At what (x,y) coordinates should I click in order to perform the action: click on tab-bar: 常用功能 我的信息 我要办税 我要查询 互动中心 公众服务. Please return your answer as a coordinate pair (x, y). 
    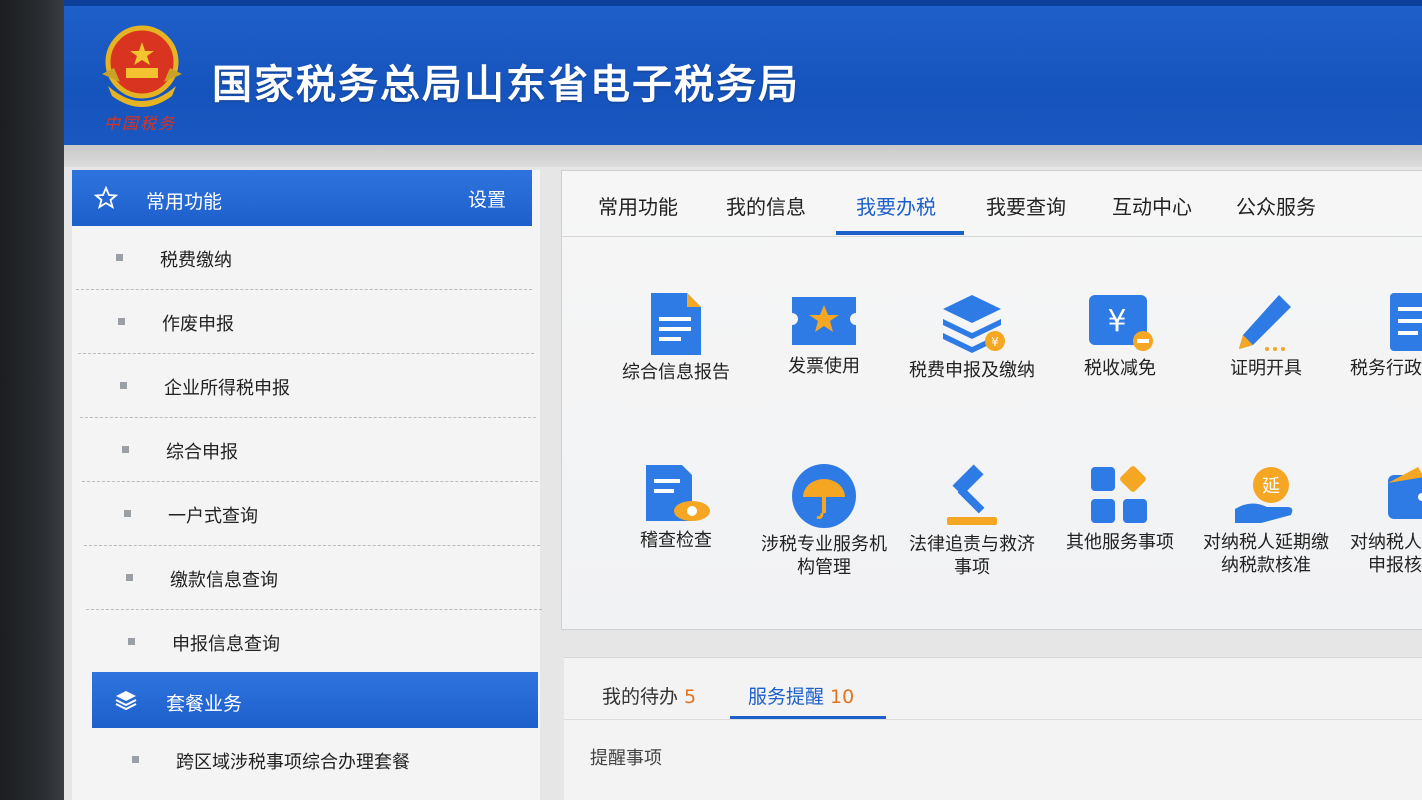
    Looking at the image, I should click on (992, 204).